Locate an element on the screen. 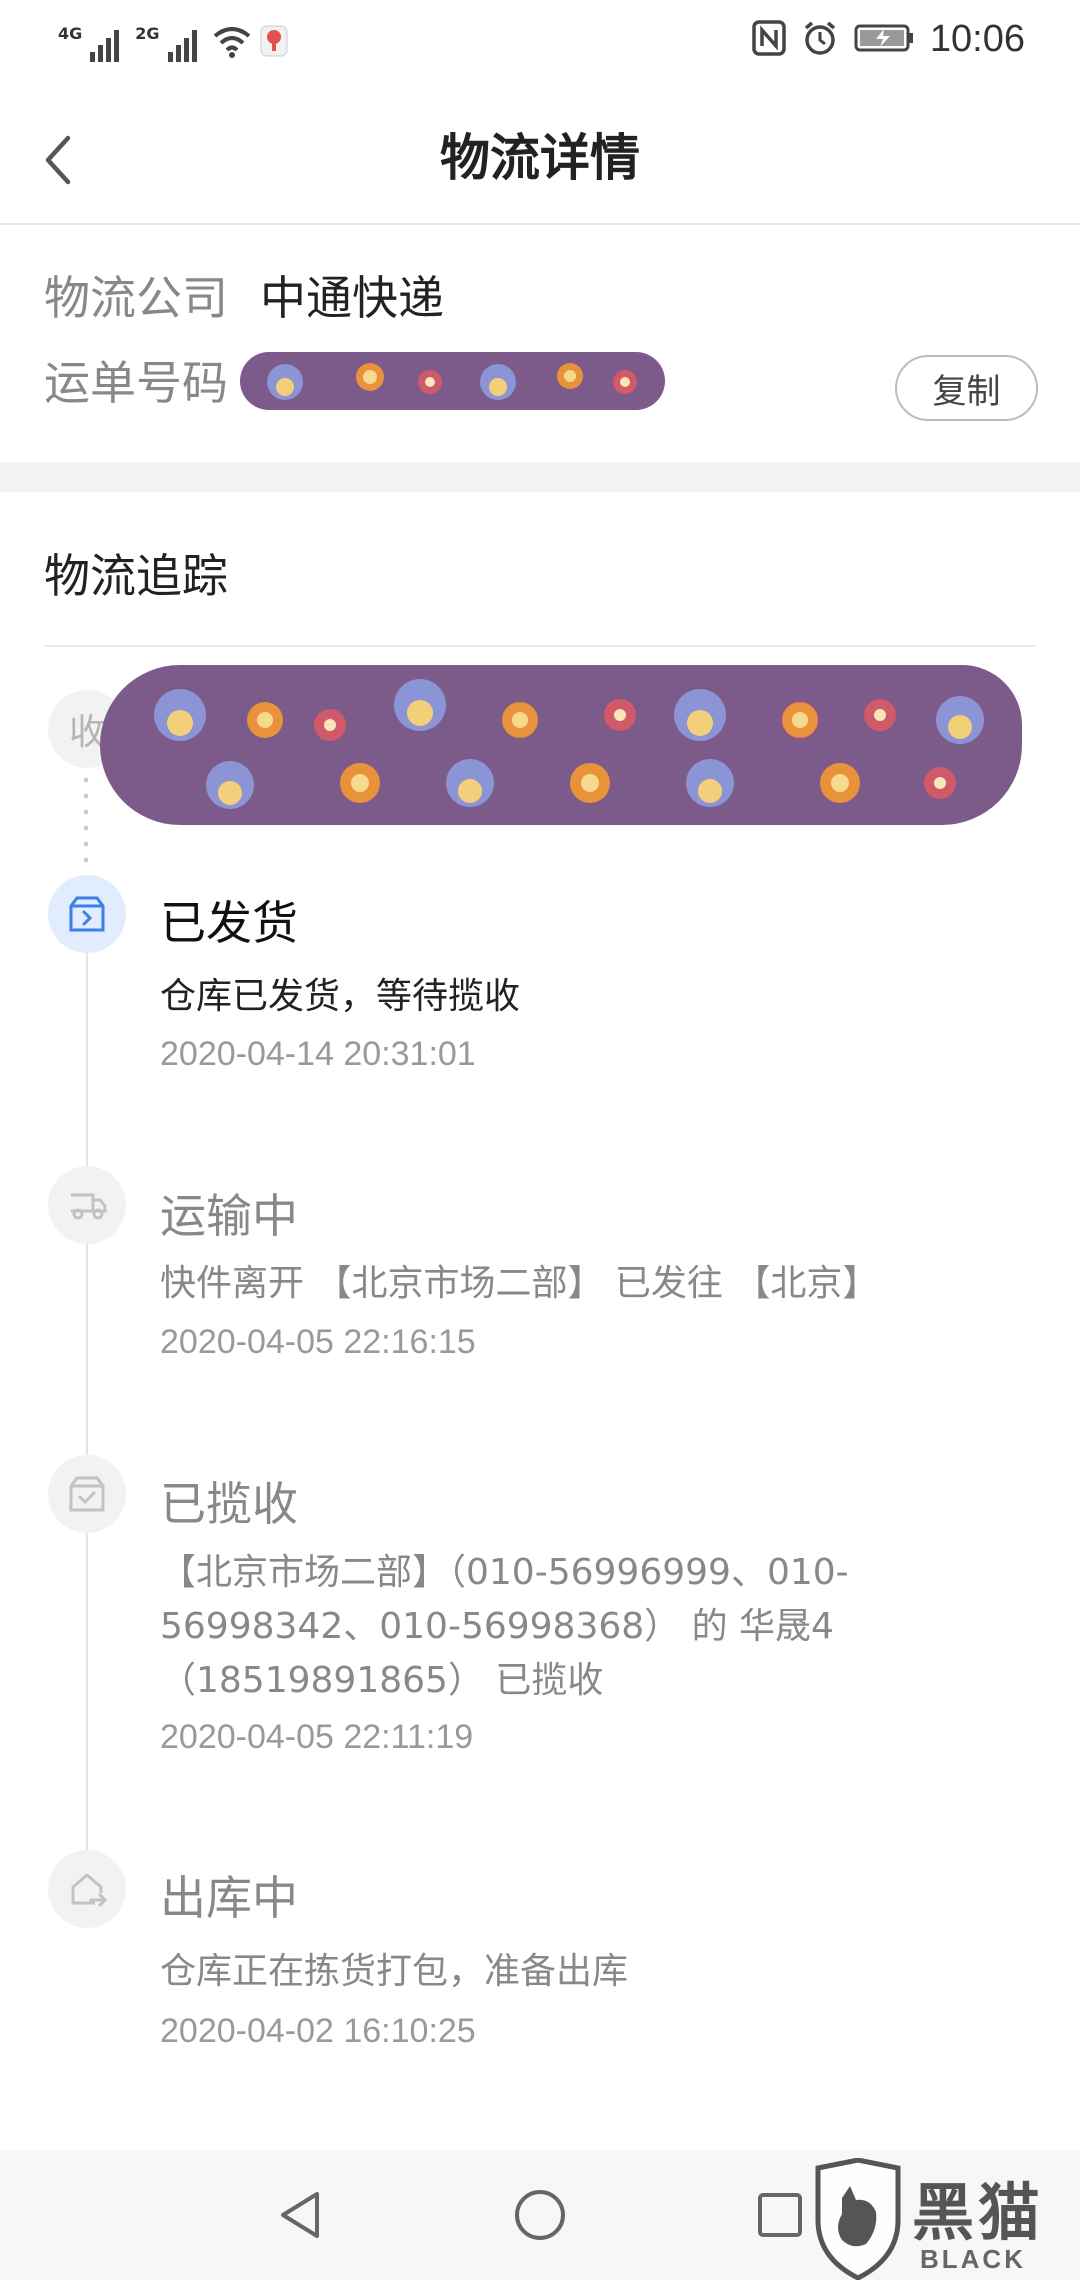 This screenshot has height=2280, width=1080. waybill-label: 运单号码 is located at coordinates (136, 383).